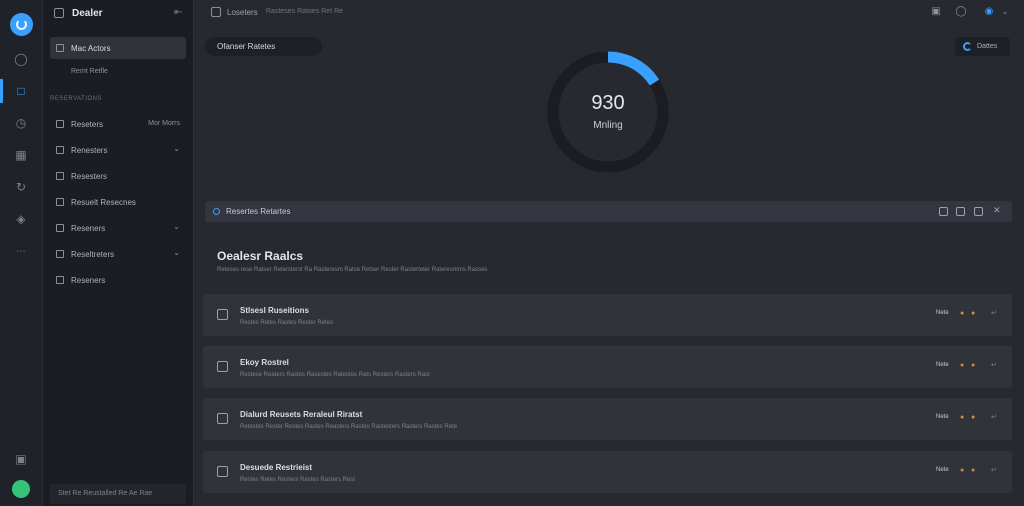  What do you see at coordinates (118, 14) in the screenshot?
I see `sidebar-header: Dealer ⇤` at bounding box center [118, 14].